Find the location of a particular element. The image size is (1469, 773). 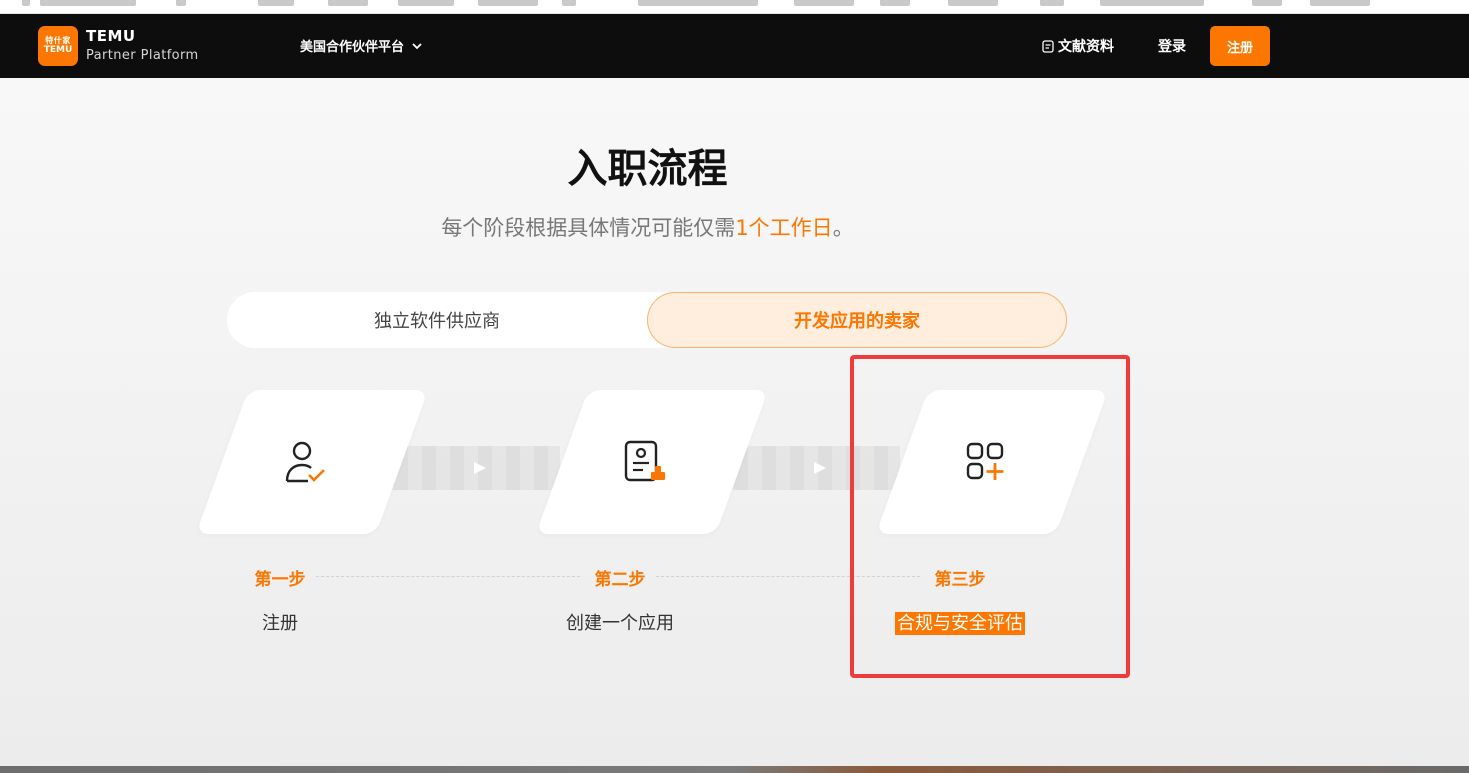

brand-subtitle: Partner Platform is located at coordinates (142, 55).